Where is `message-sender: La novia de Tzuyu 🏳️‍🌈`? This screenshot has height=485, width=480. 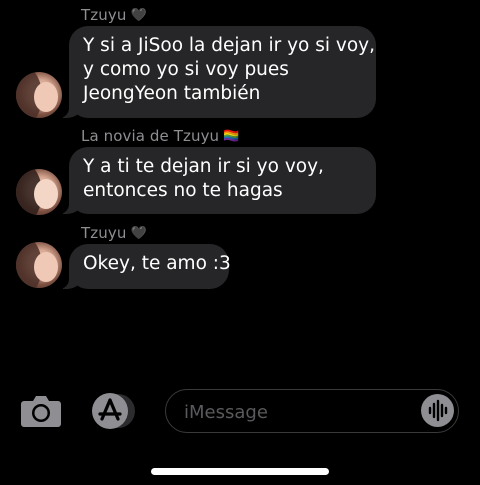 message-sender: La novia de Tzuyu 🏳️‍🌈 is located at coordinates (160, 136).